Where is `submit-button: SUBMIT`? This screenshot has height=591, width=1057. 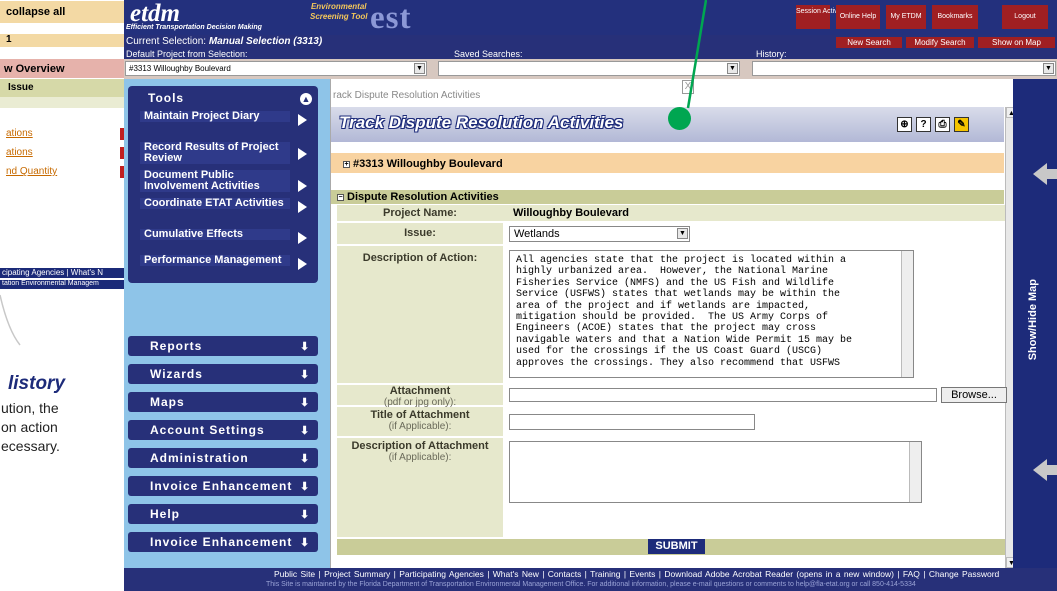 submit-button: SUBMIT is located at coordinates (676, 546).